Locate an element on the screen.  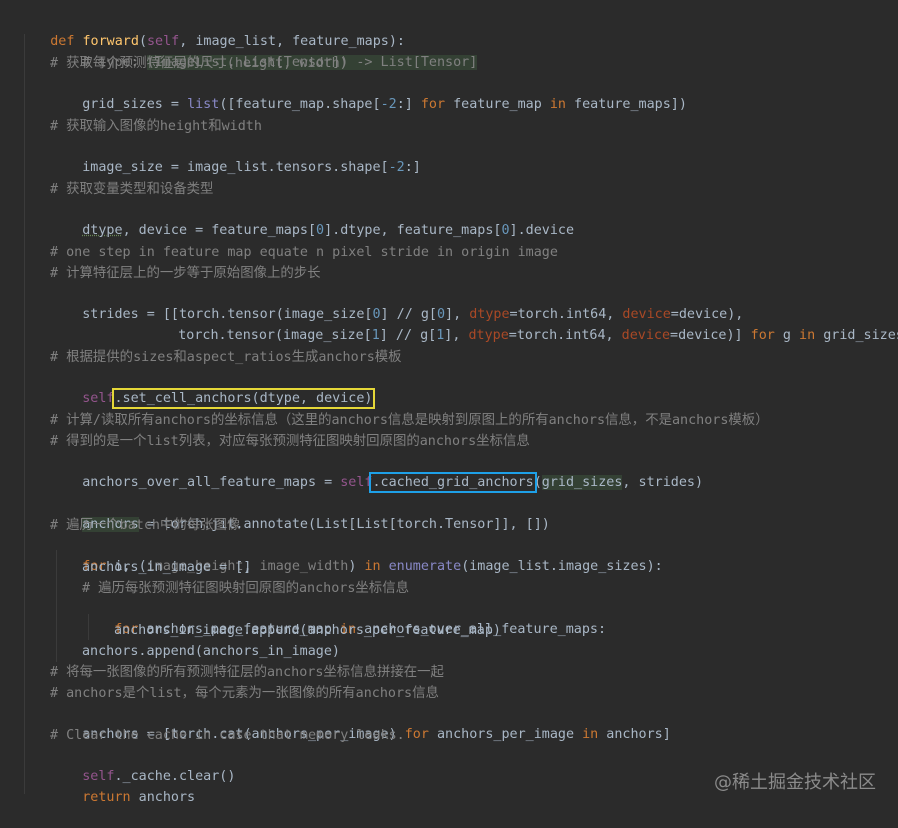
code-text: anchors.append(anchors_in_image) is located at coordinates (211, 651).